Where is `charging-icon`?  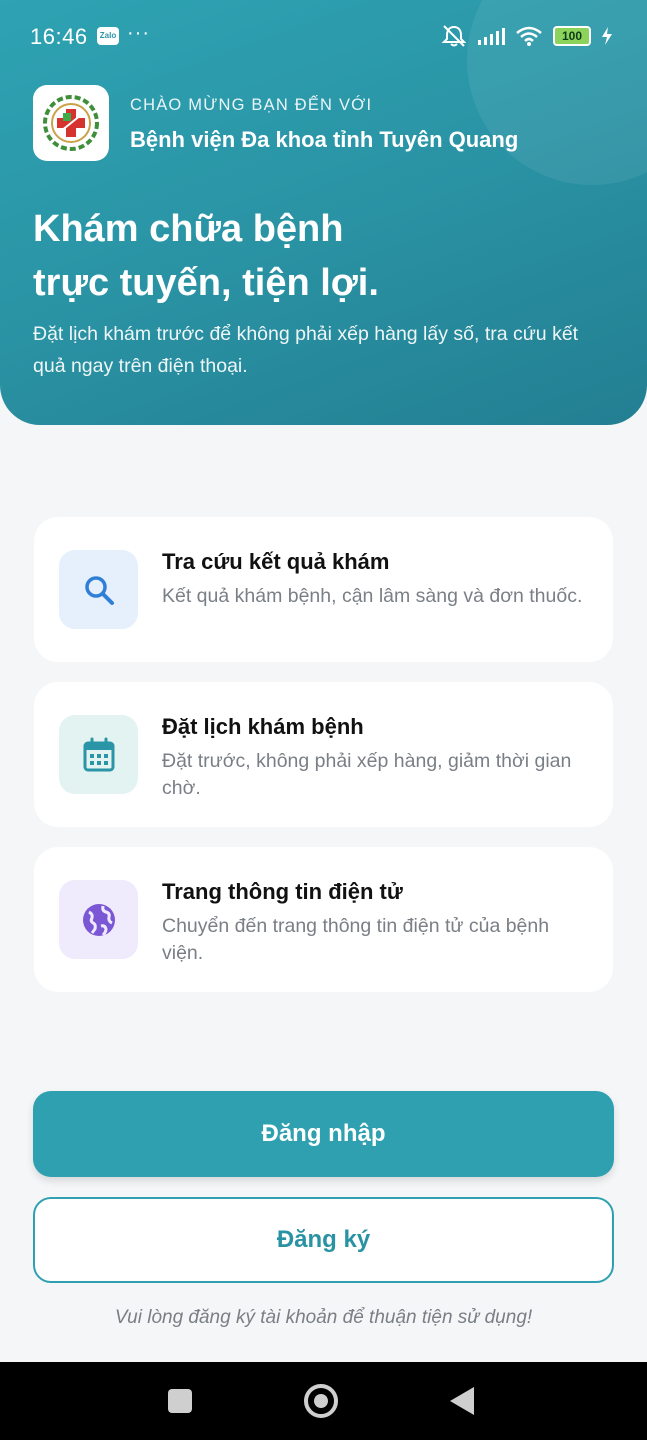 charging-icon is located at coordinates (607, 36).